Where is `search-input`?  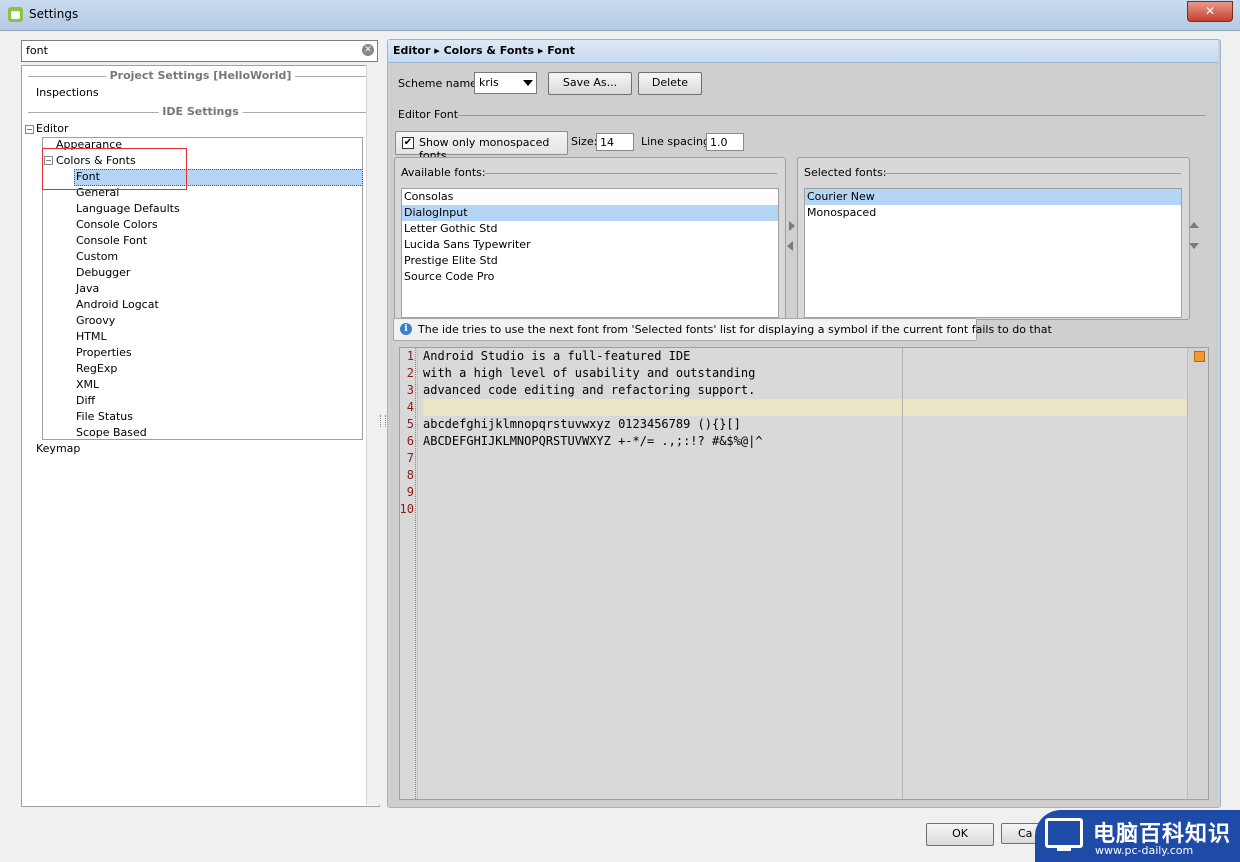
search-input is located at coordinates (191, 50).